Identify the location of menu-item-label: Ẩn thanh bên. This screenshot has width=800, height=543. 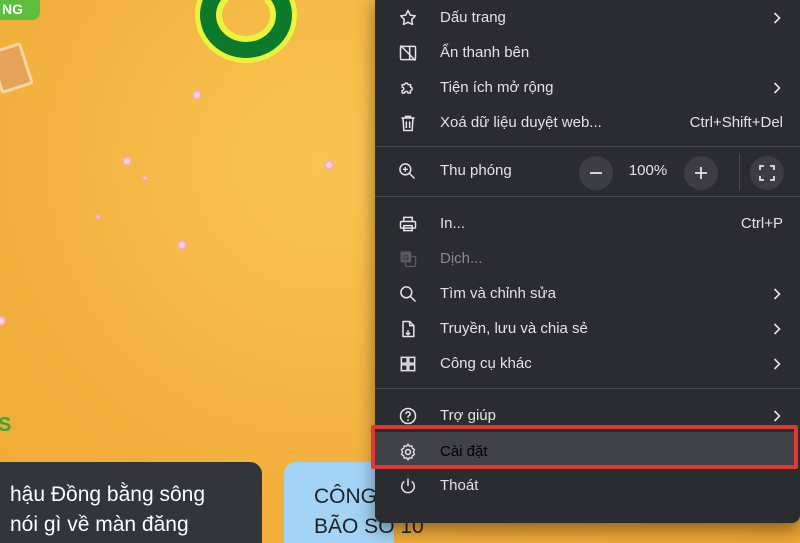
(485, 52).